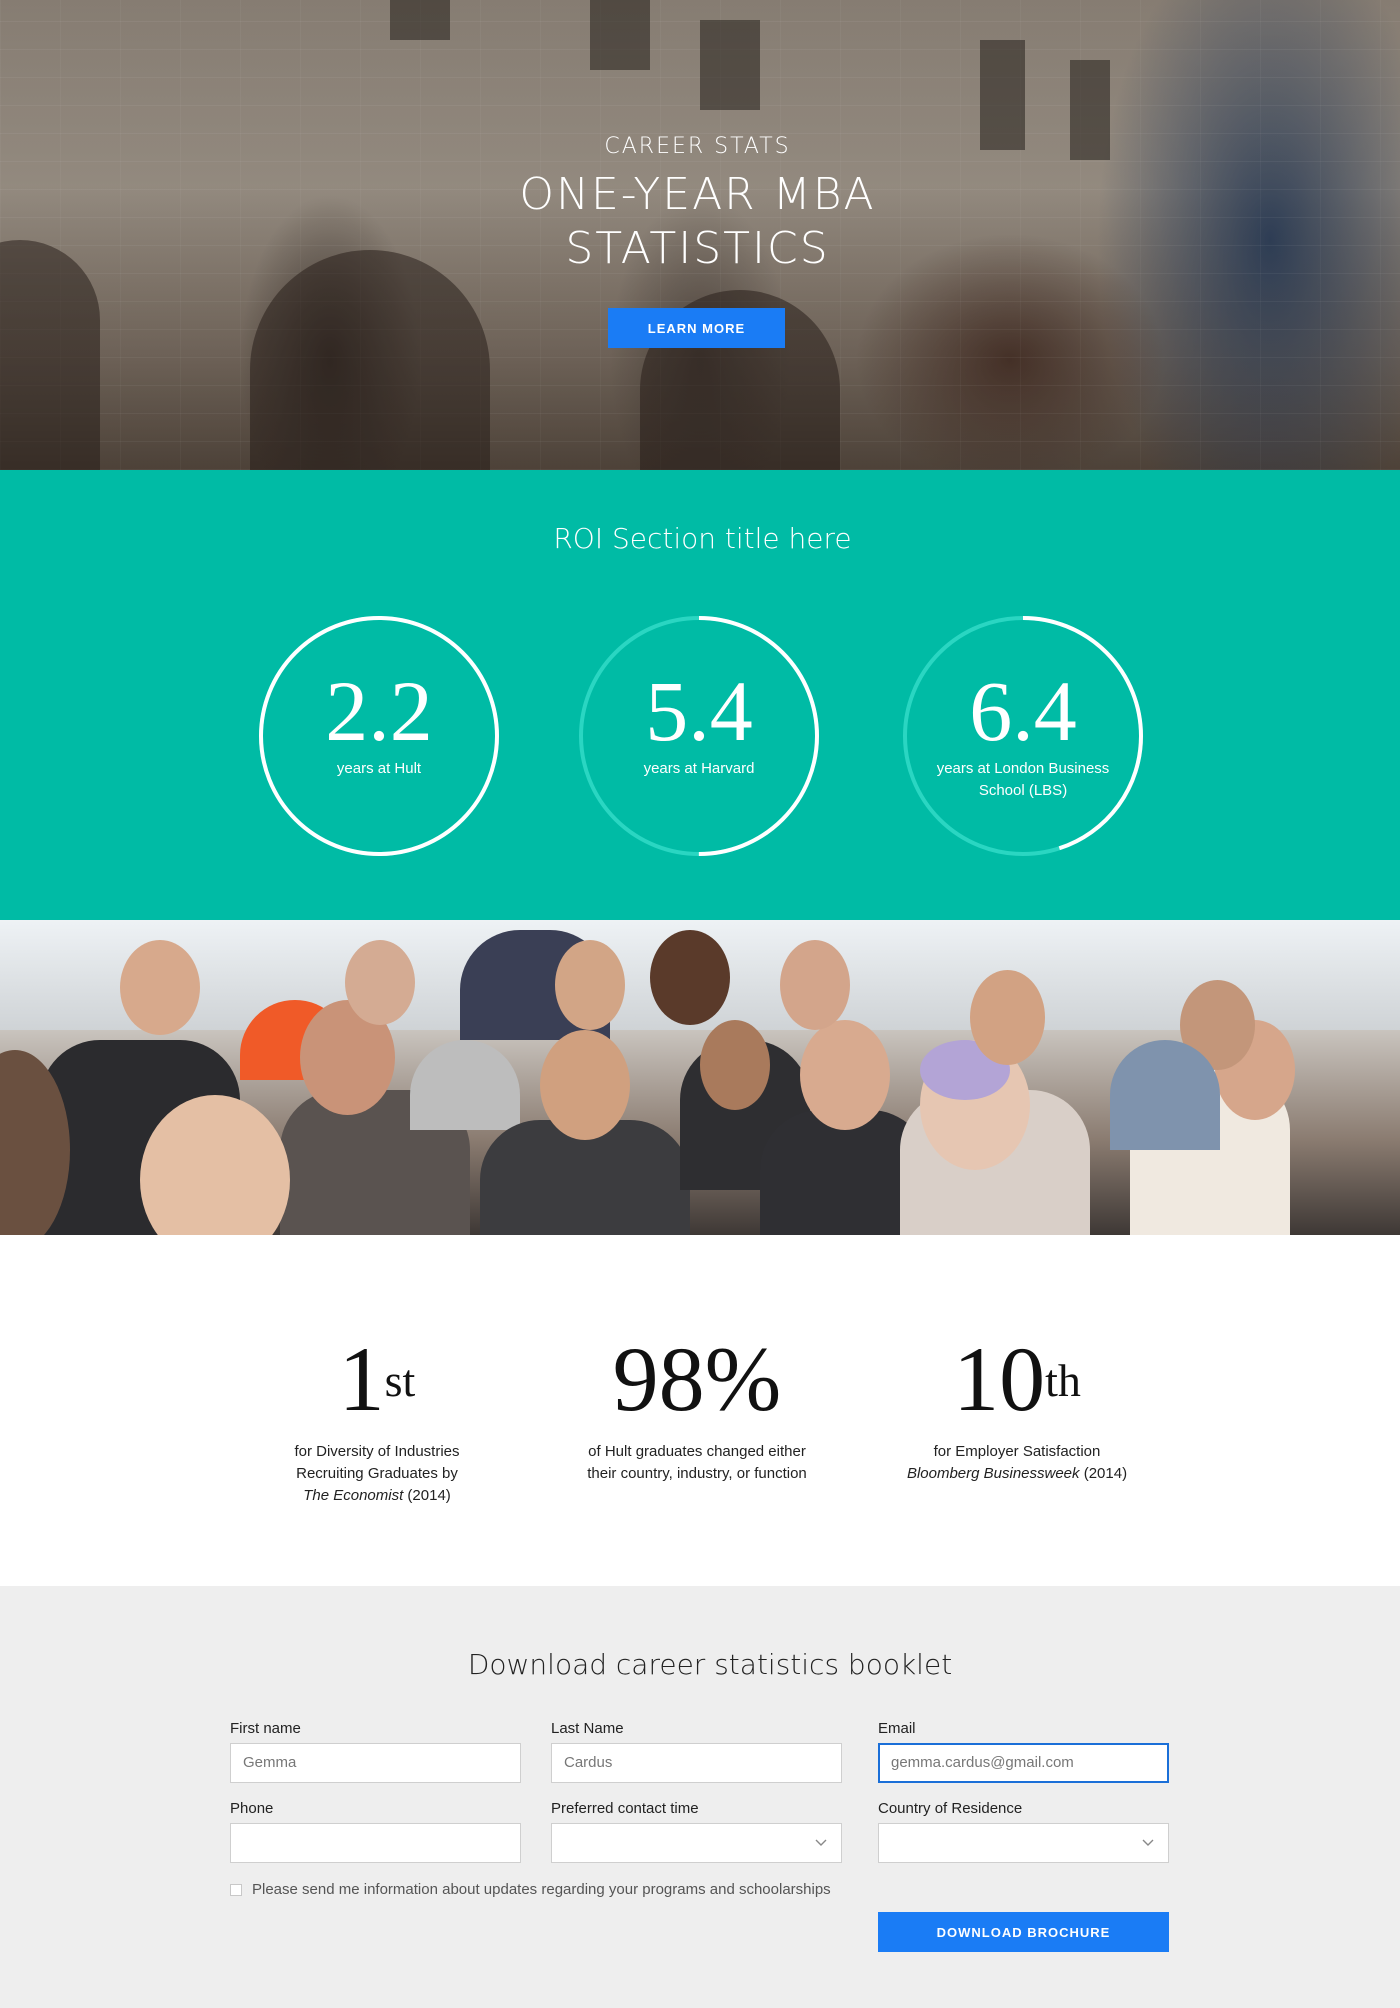 The height and width of the screenshot is (2008, 1400). I want to click on last-name-label: Last Name, so click(587, 1728).